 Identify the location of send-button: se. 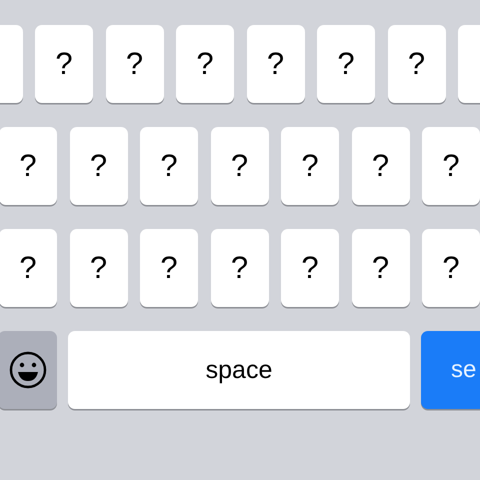
(450, 370).